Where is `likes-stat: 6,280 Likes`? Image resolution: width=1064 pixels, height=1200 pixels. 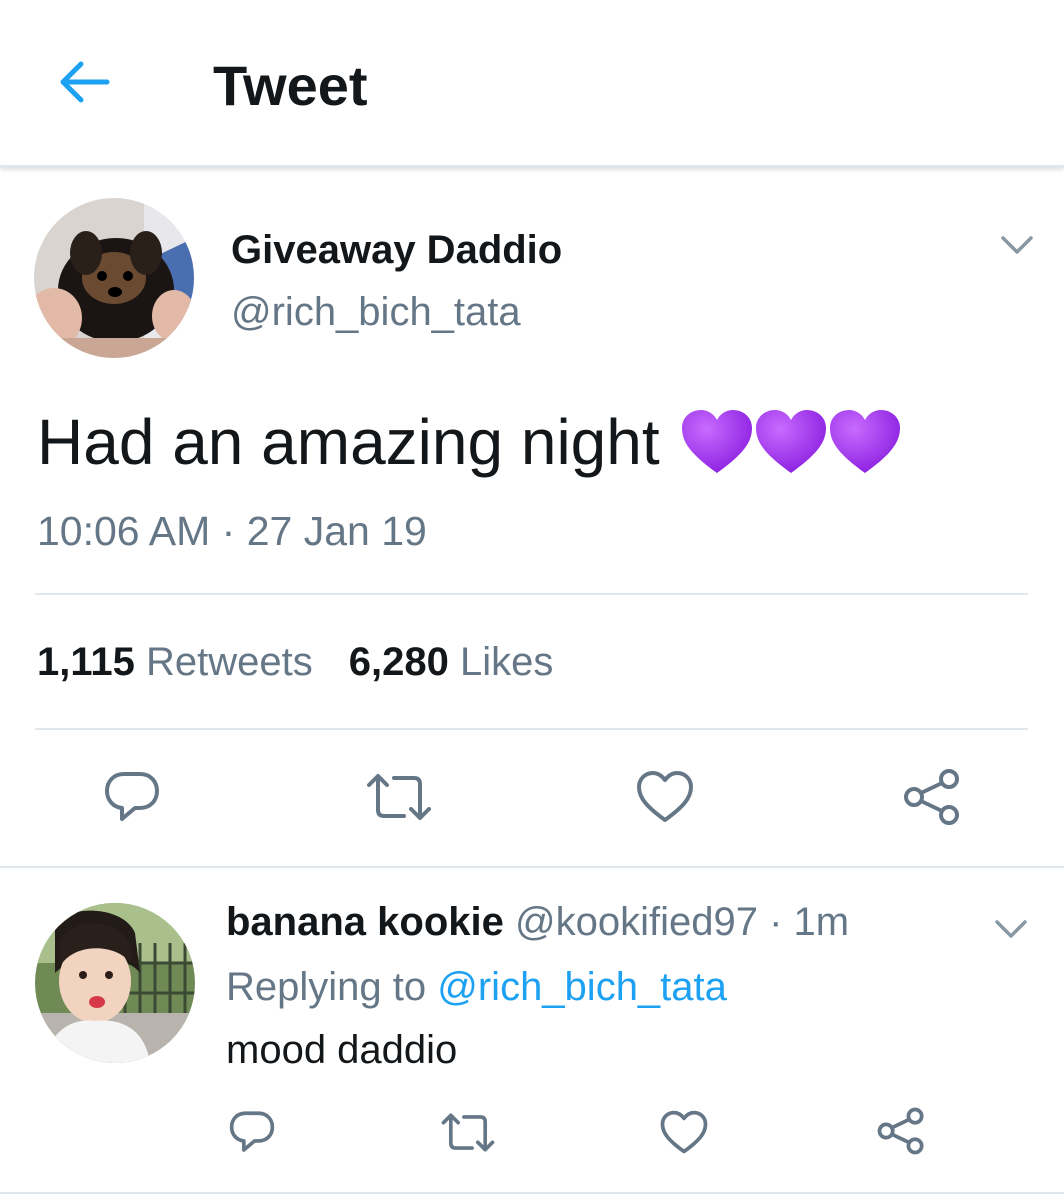 likes-stat: 6,280 Likes is located at coordinates (451, 662).